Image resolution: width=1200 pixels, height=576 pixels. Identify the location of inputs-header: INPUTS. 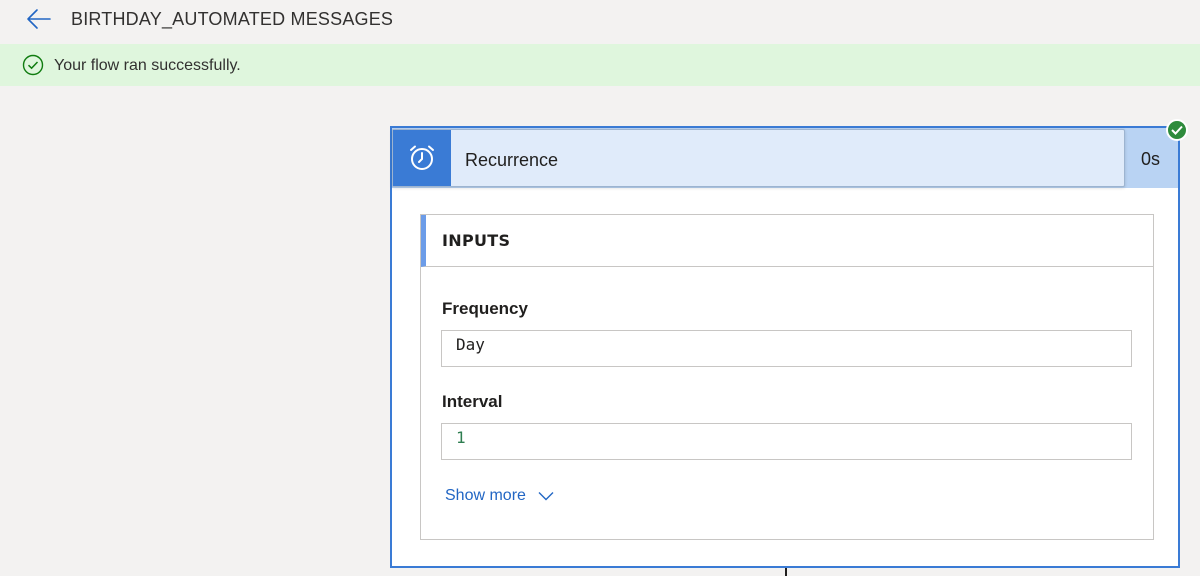
(787, 241).